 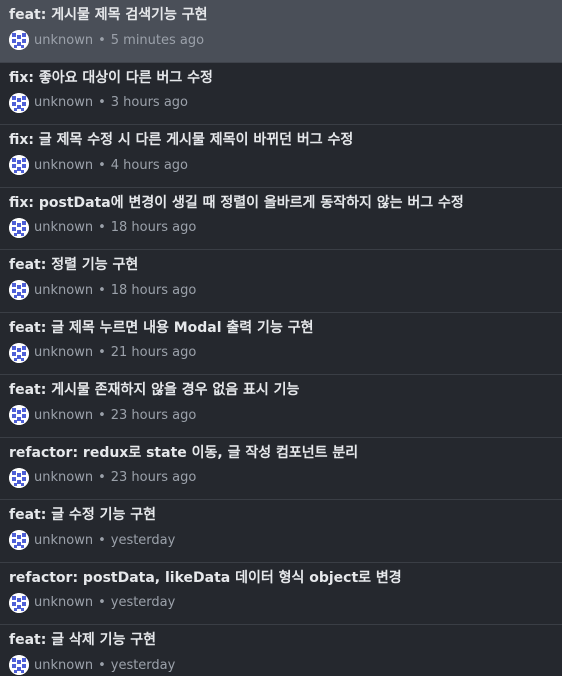 I want to click on commit-time: 5 minutes ago, so click(x=157, y=40).